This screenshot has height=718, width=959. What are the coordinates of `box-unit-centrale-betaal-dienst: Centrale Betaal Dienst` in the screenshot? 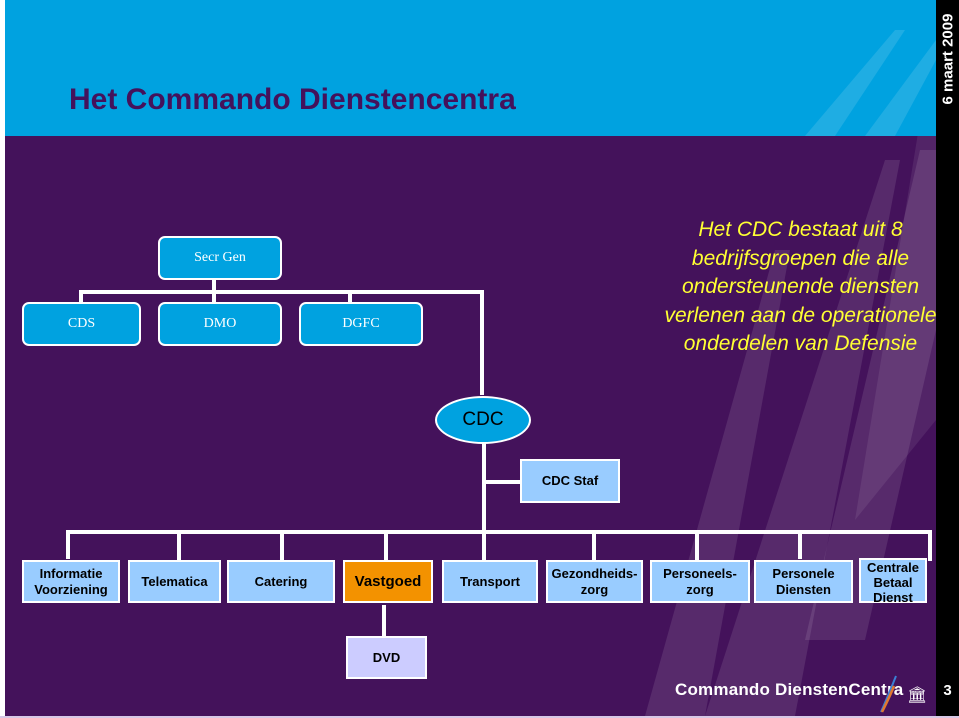 It's located at (893, 581).